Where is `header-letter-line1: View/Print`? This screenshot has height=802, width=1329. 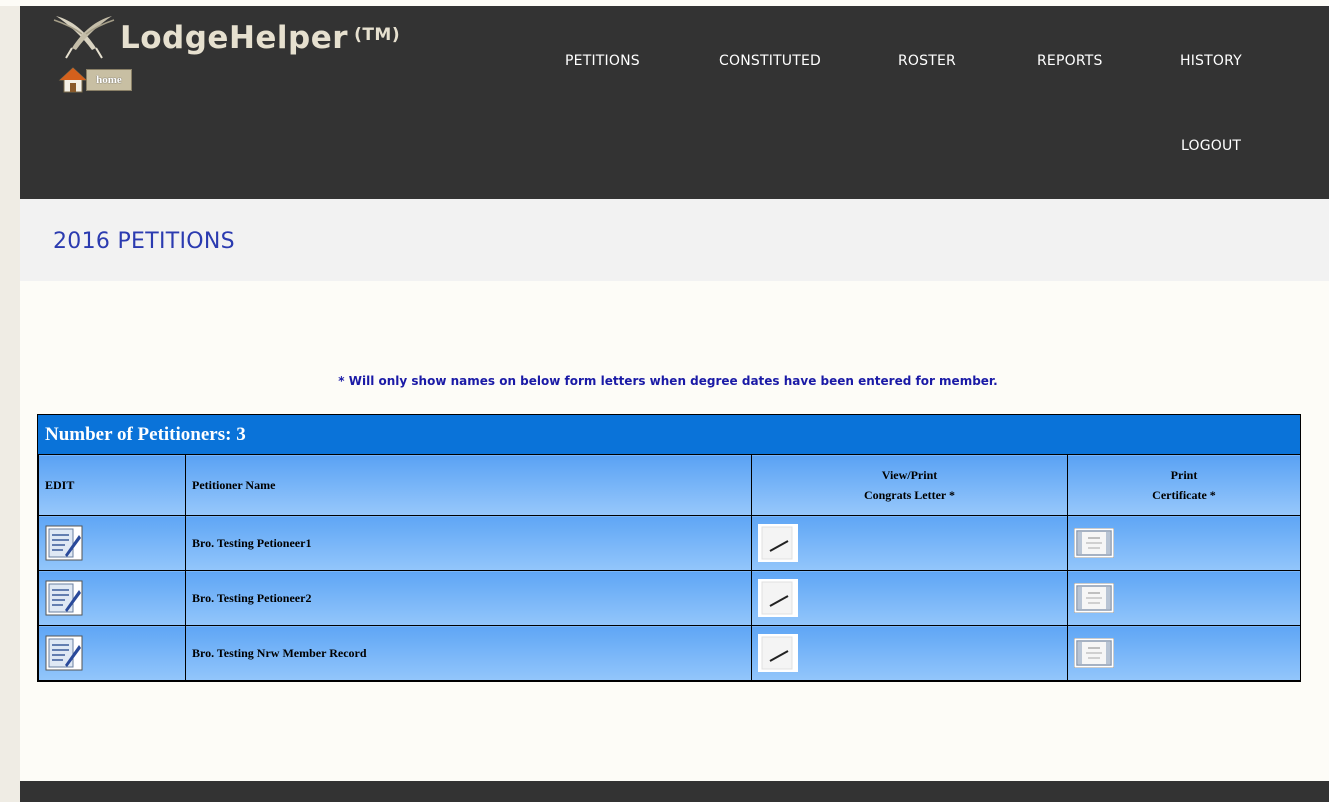
header-letter-line1: View/Print is located at coordinates (909, 475).